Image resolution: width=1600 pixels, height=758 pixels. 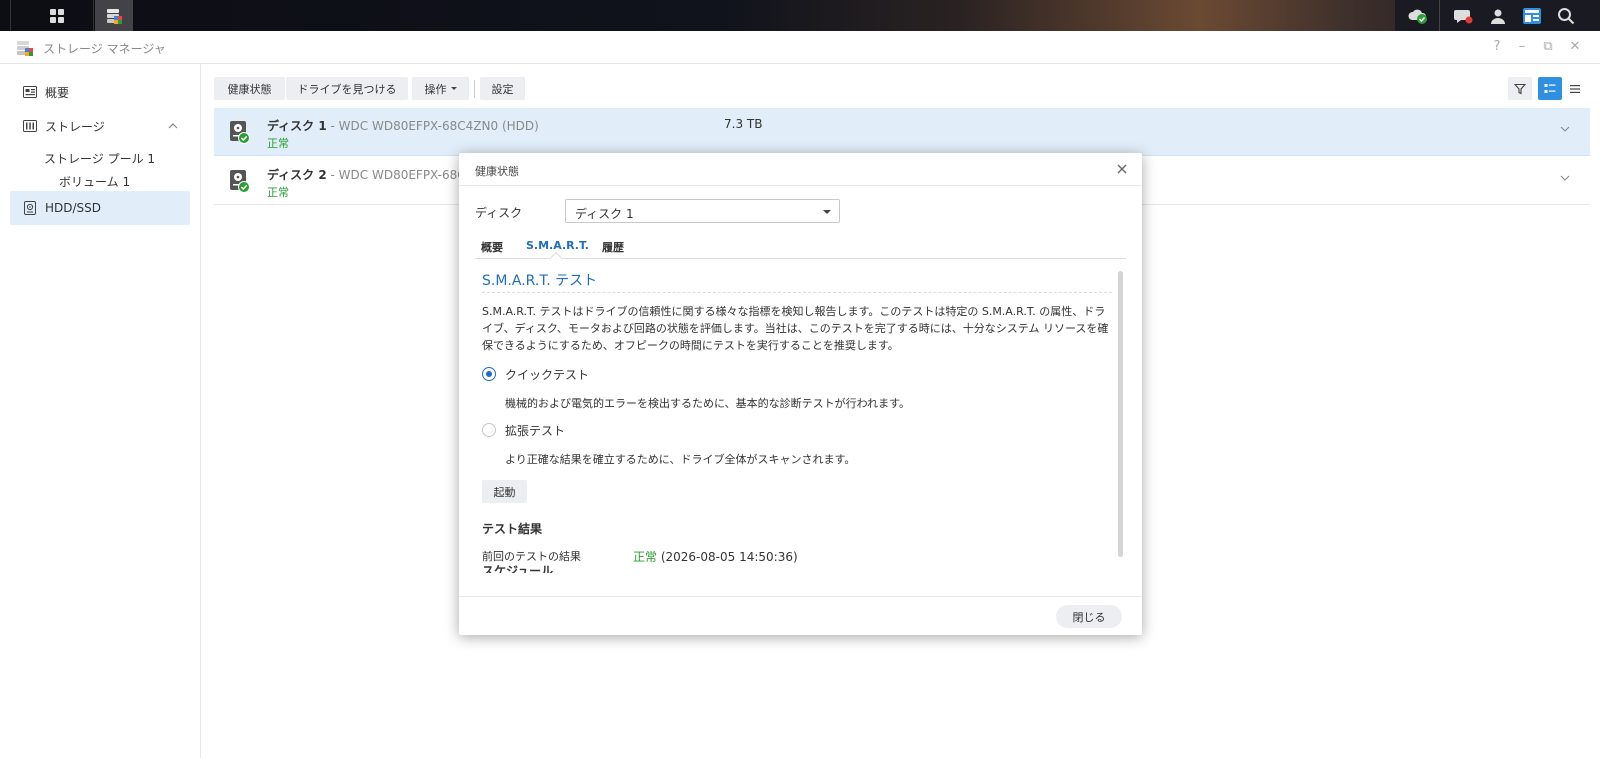 I want to click on disk-model: - WDC WD80EFPX-68C4, so click(x=400, y=175).